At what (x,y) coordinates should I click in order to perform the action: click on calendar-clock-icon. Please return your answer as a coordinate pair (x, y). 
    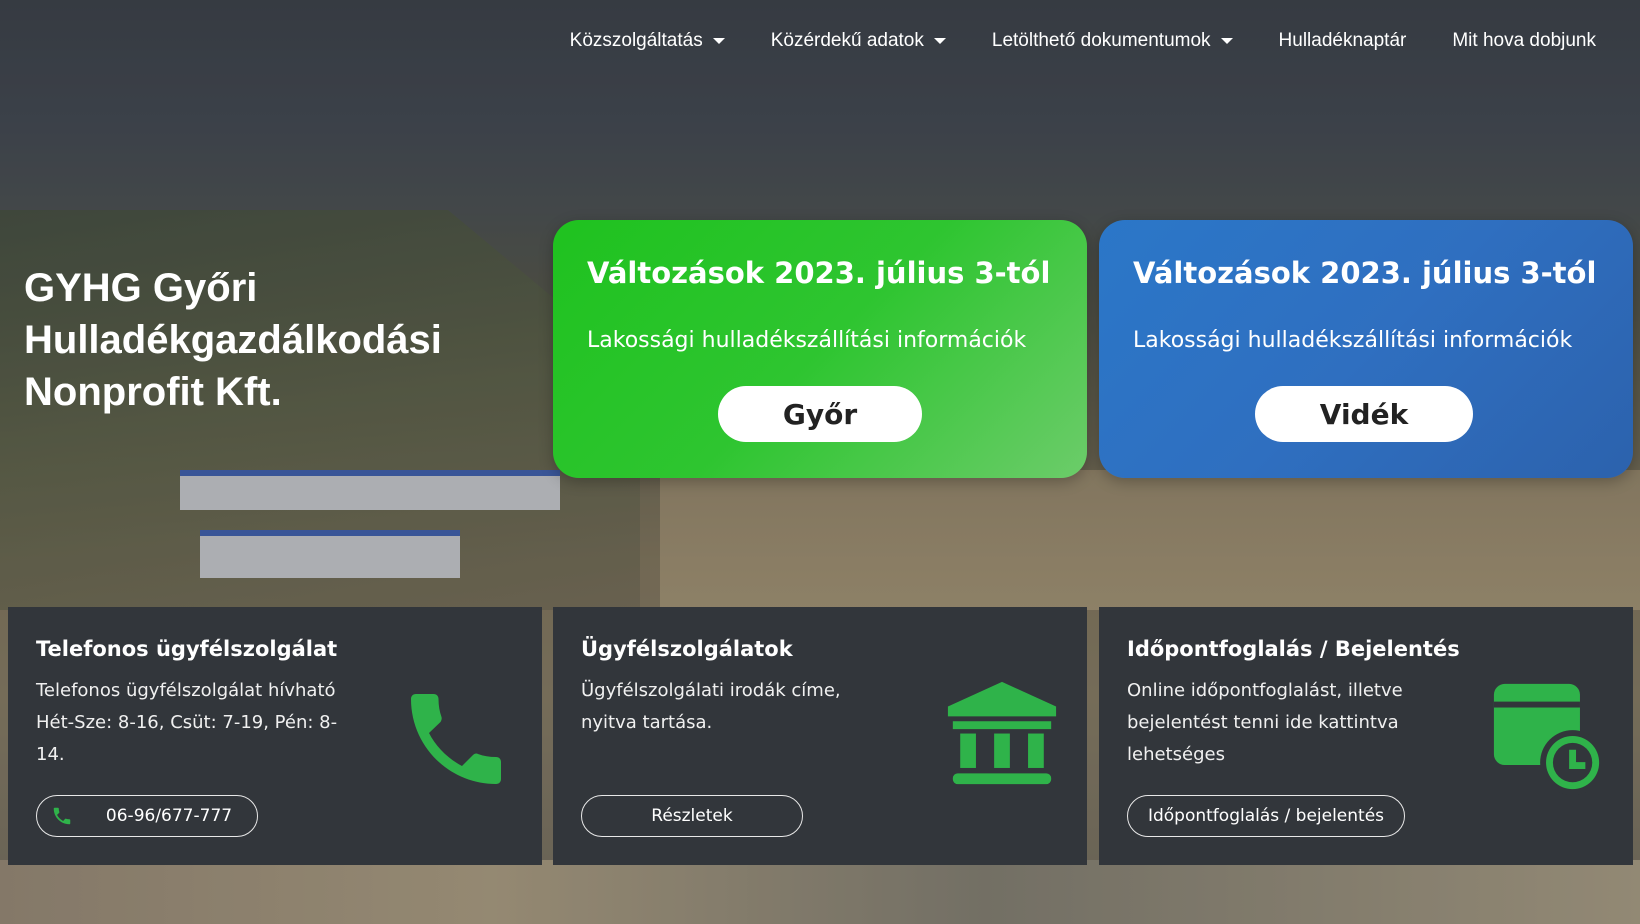
    Looking at the image, I should click on (1549, 739).